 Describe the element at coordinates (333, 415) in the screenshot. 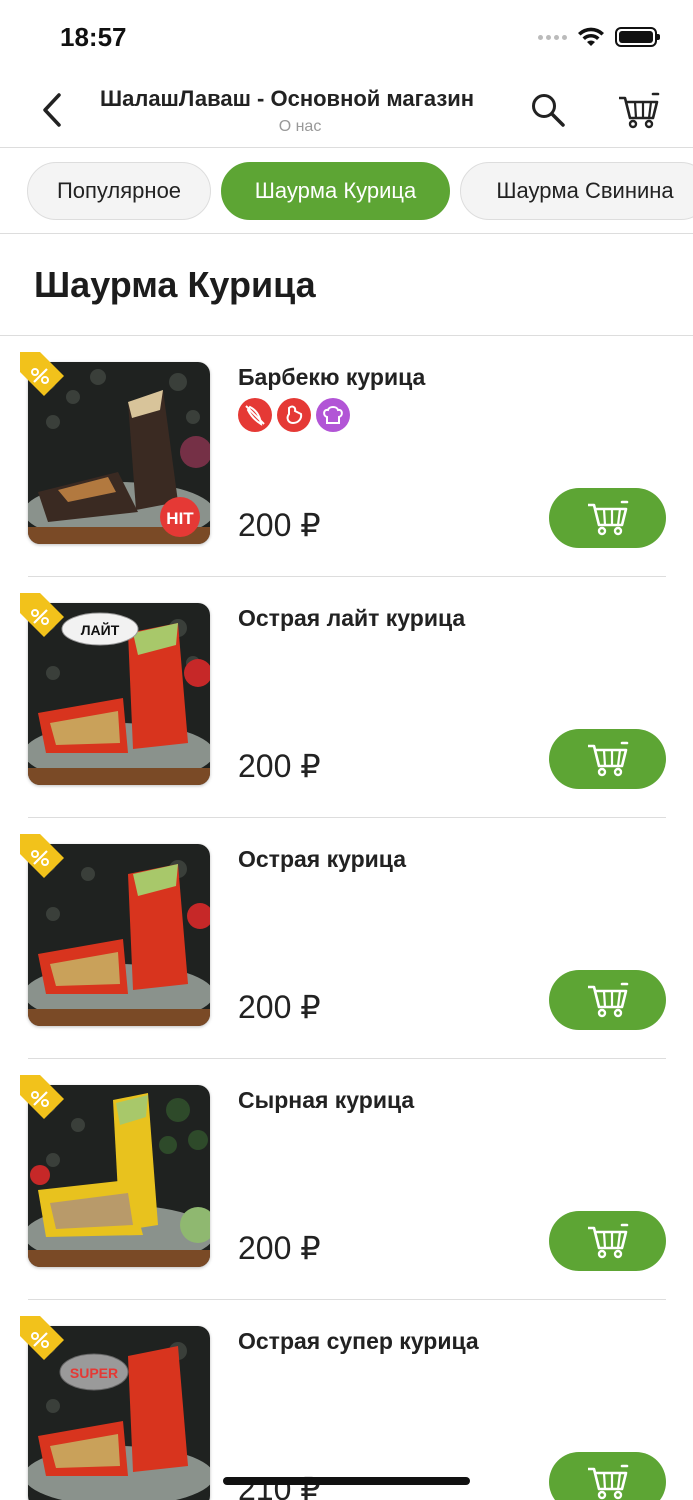

I see `chef-hat-icon` at that location.